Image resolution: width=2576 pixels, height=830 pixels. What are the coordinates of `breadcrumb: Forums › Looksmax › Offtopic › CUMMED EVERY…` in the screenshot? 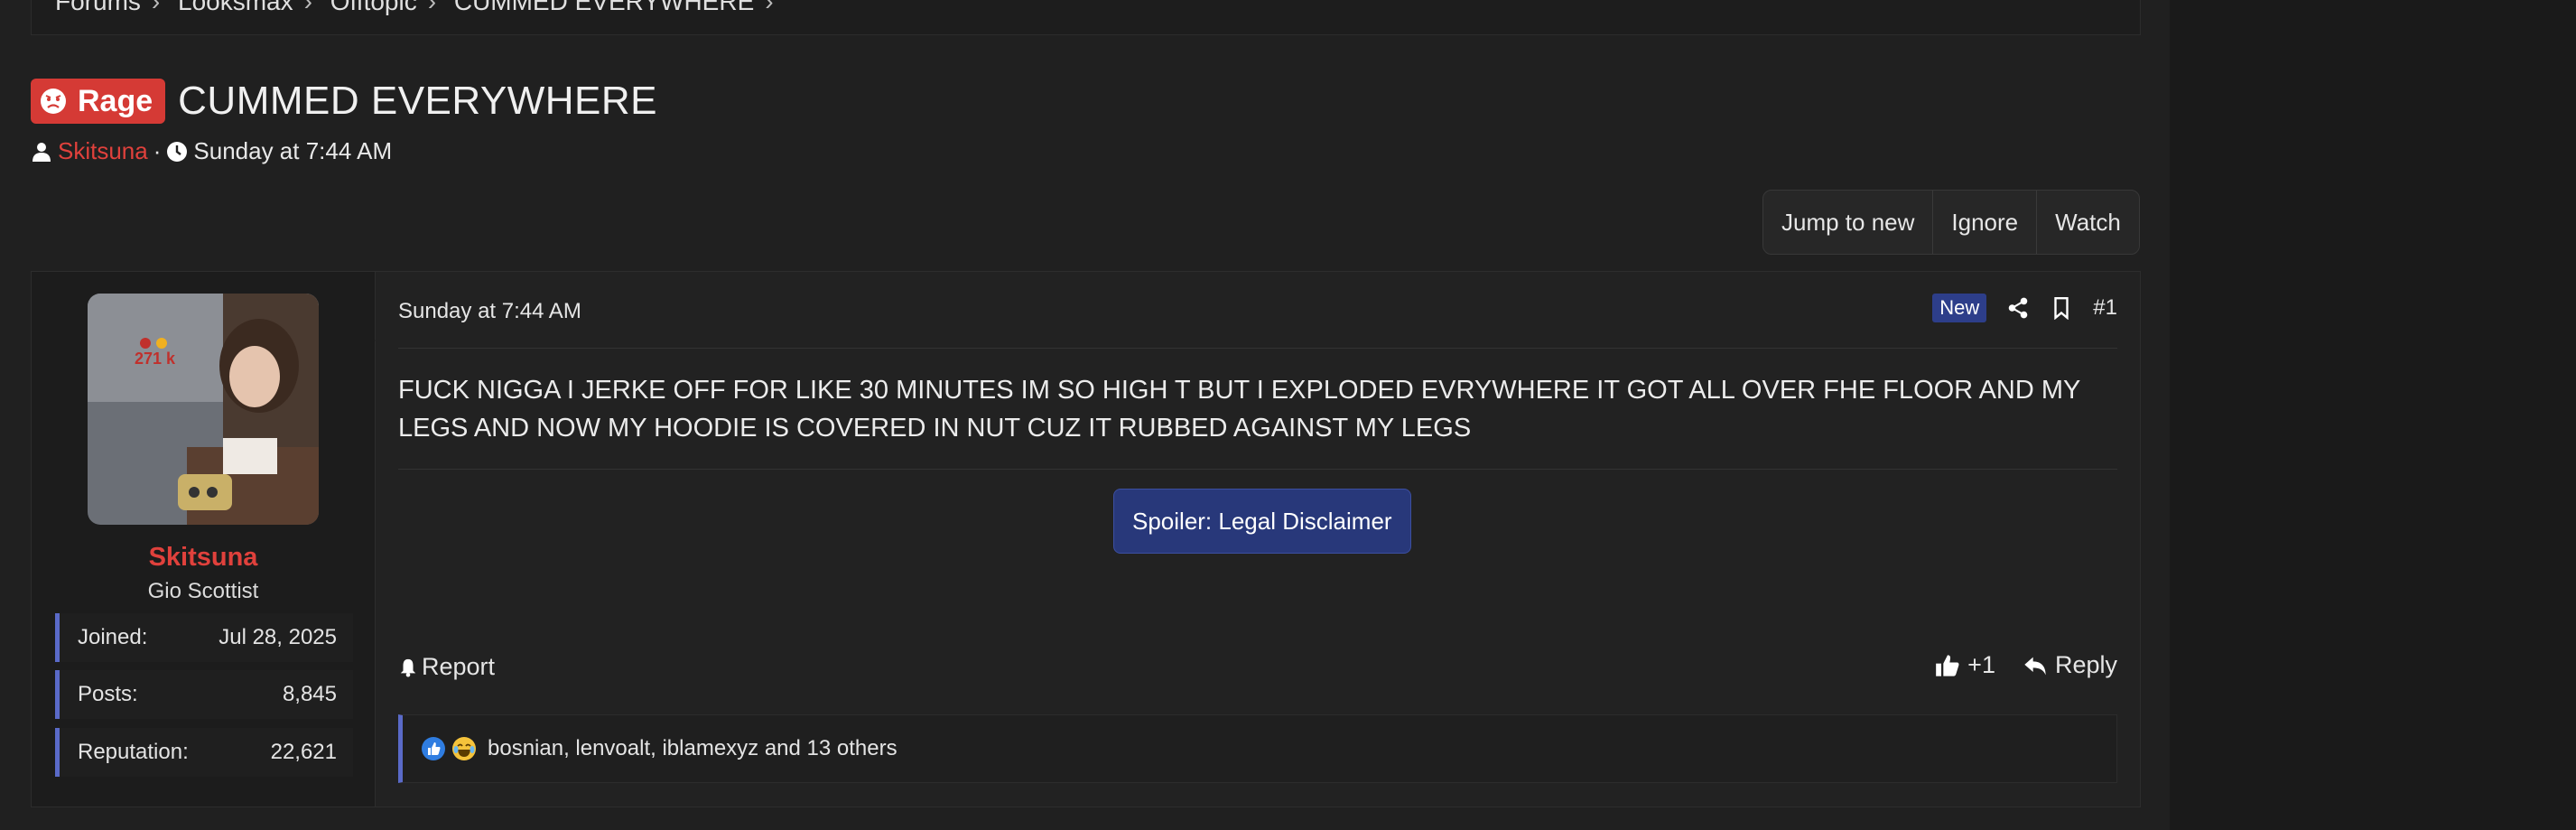 It's located at (420, 8).